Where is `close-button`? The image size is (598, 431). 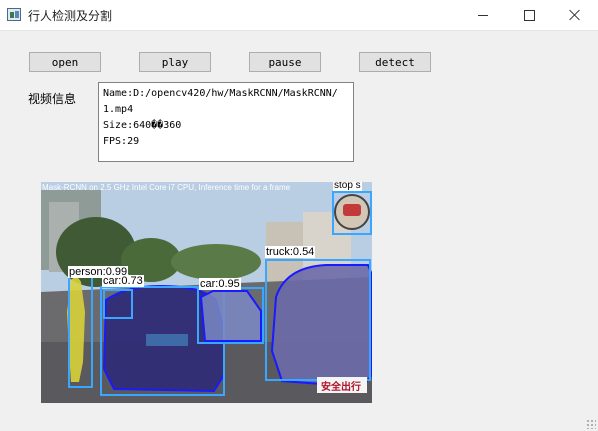
close-button is located at coordinates (575, 15).